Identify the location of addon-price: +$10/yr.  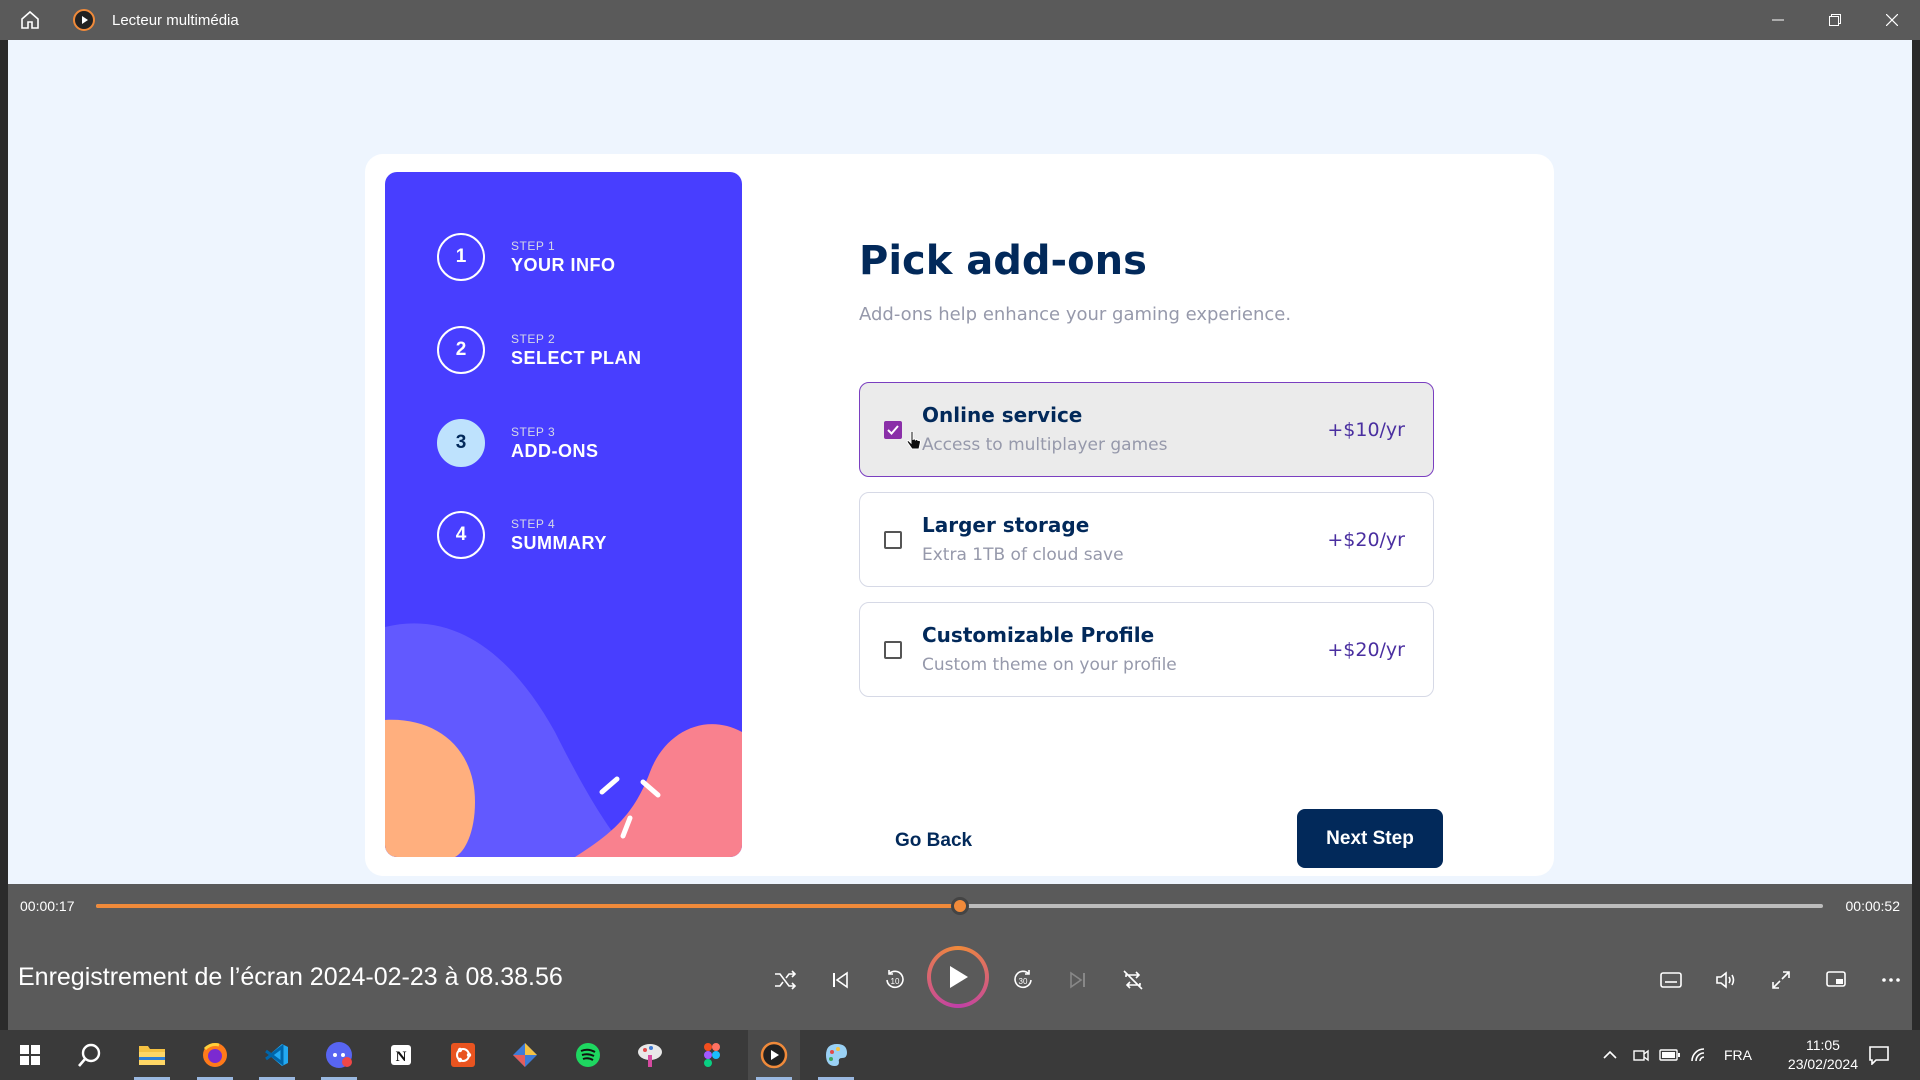
(1366, 430).